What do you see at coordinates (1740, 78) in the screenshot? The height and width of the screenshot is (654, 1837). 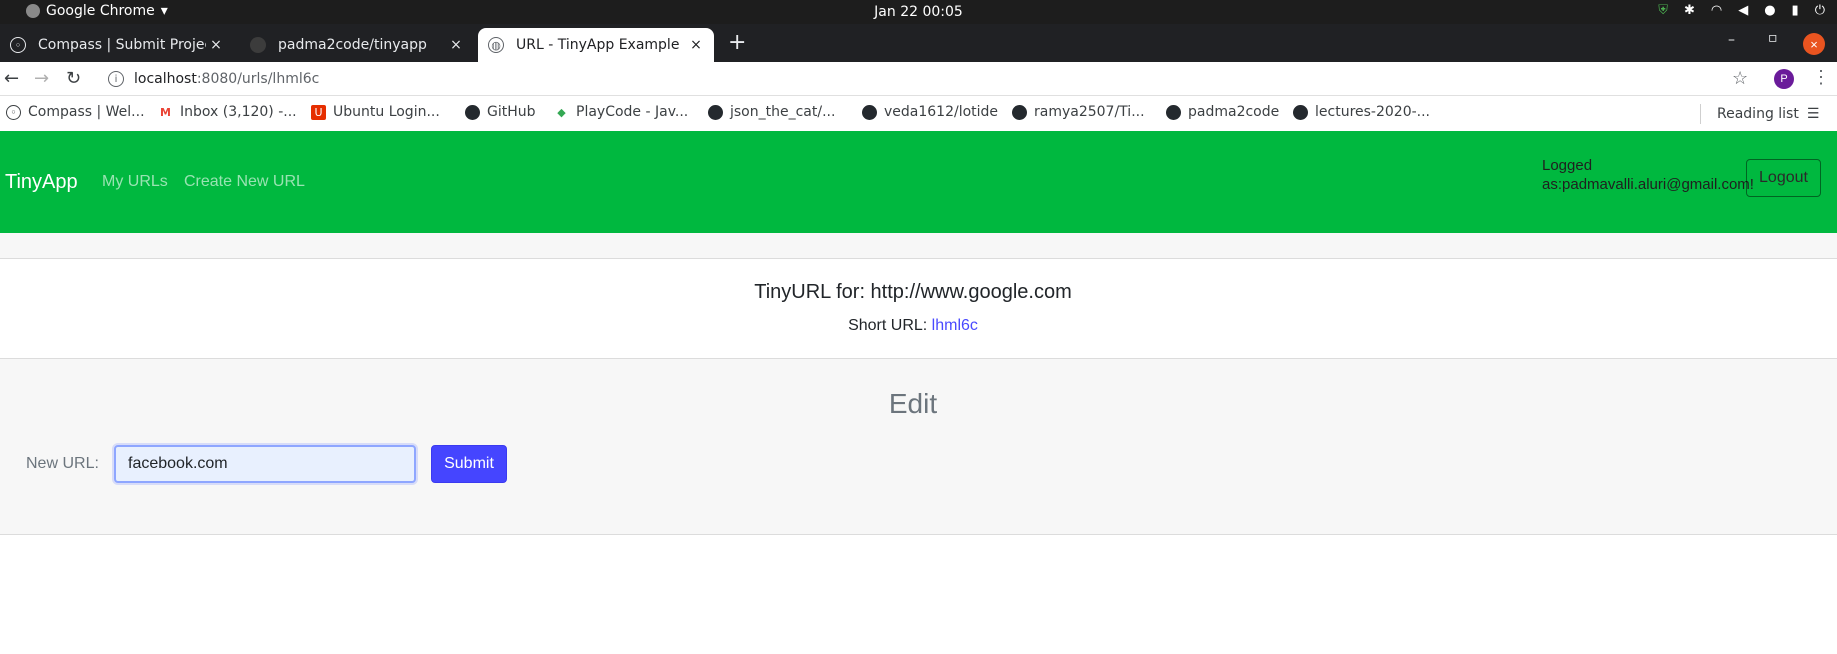 I see `bookmark-star-icon: ☆` at bounding box center [1740, 78].